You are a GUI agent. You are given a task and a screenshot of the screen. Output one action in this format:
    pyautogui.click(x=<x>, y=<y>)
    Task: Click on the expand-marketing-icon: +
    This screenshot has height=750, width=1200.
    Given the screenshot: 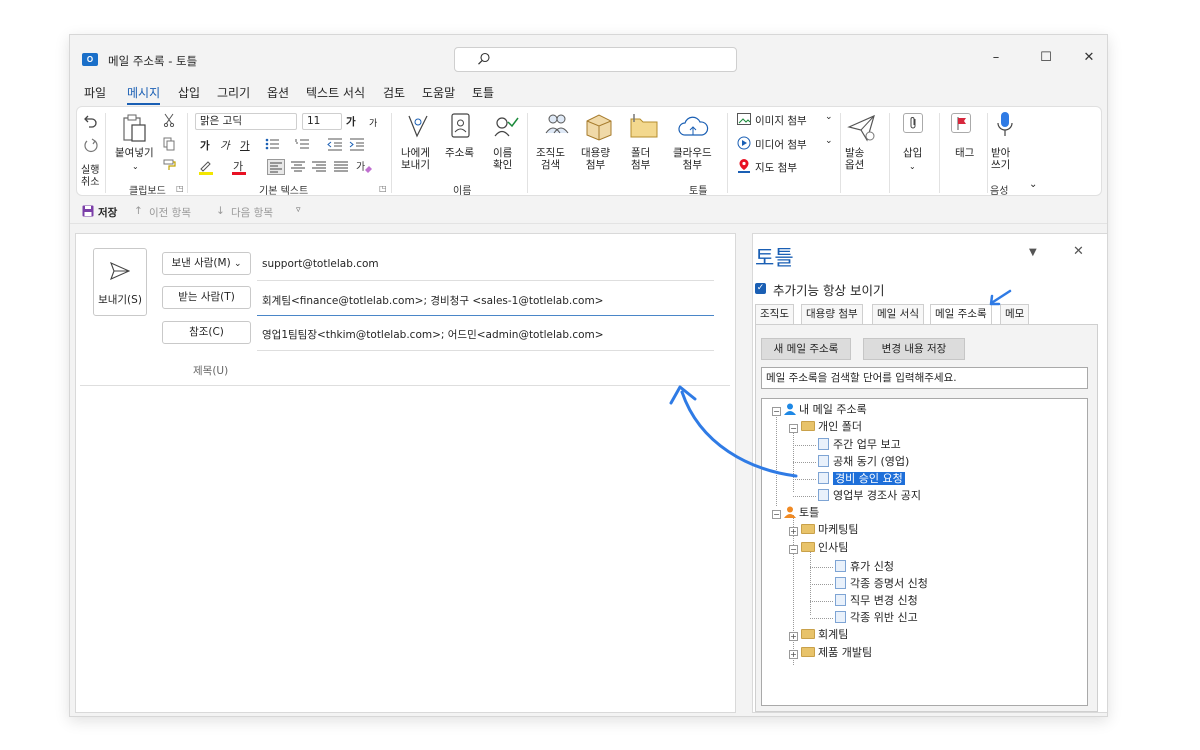 What is the action you would take?
    pyautogui.click(x=793, y=531)
    